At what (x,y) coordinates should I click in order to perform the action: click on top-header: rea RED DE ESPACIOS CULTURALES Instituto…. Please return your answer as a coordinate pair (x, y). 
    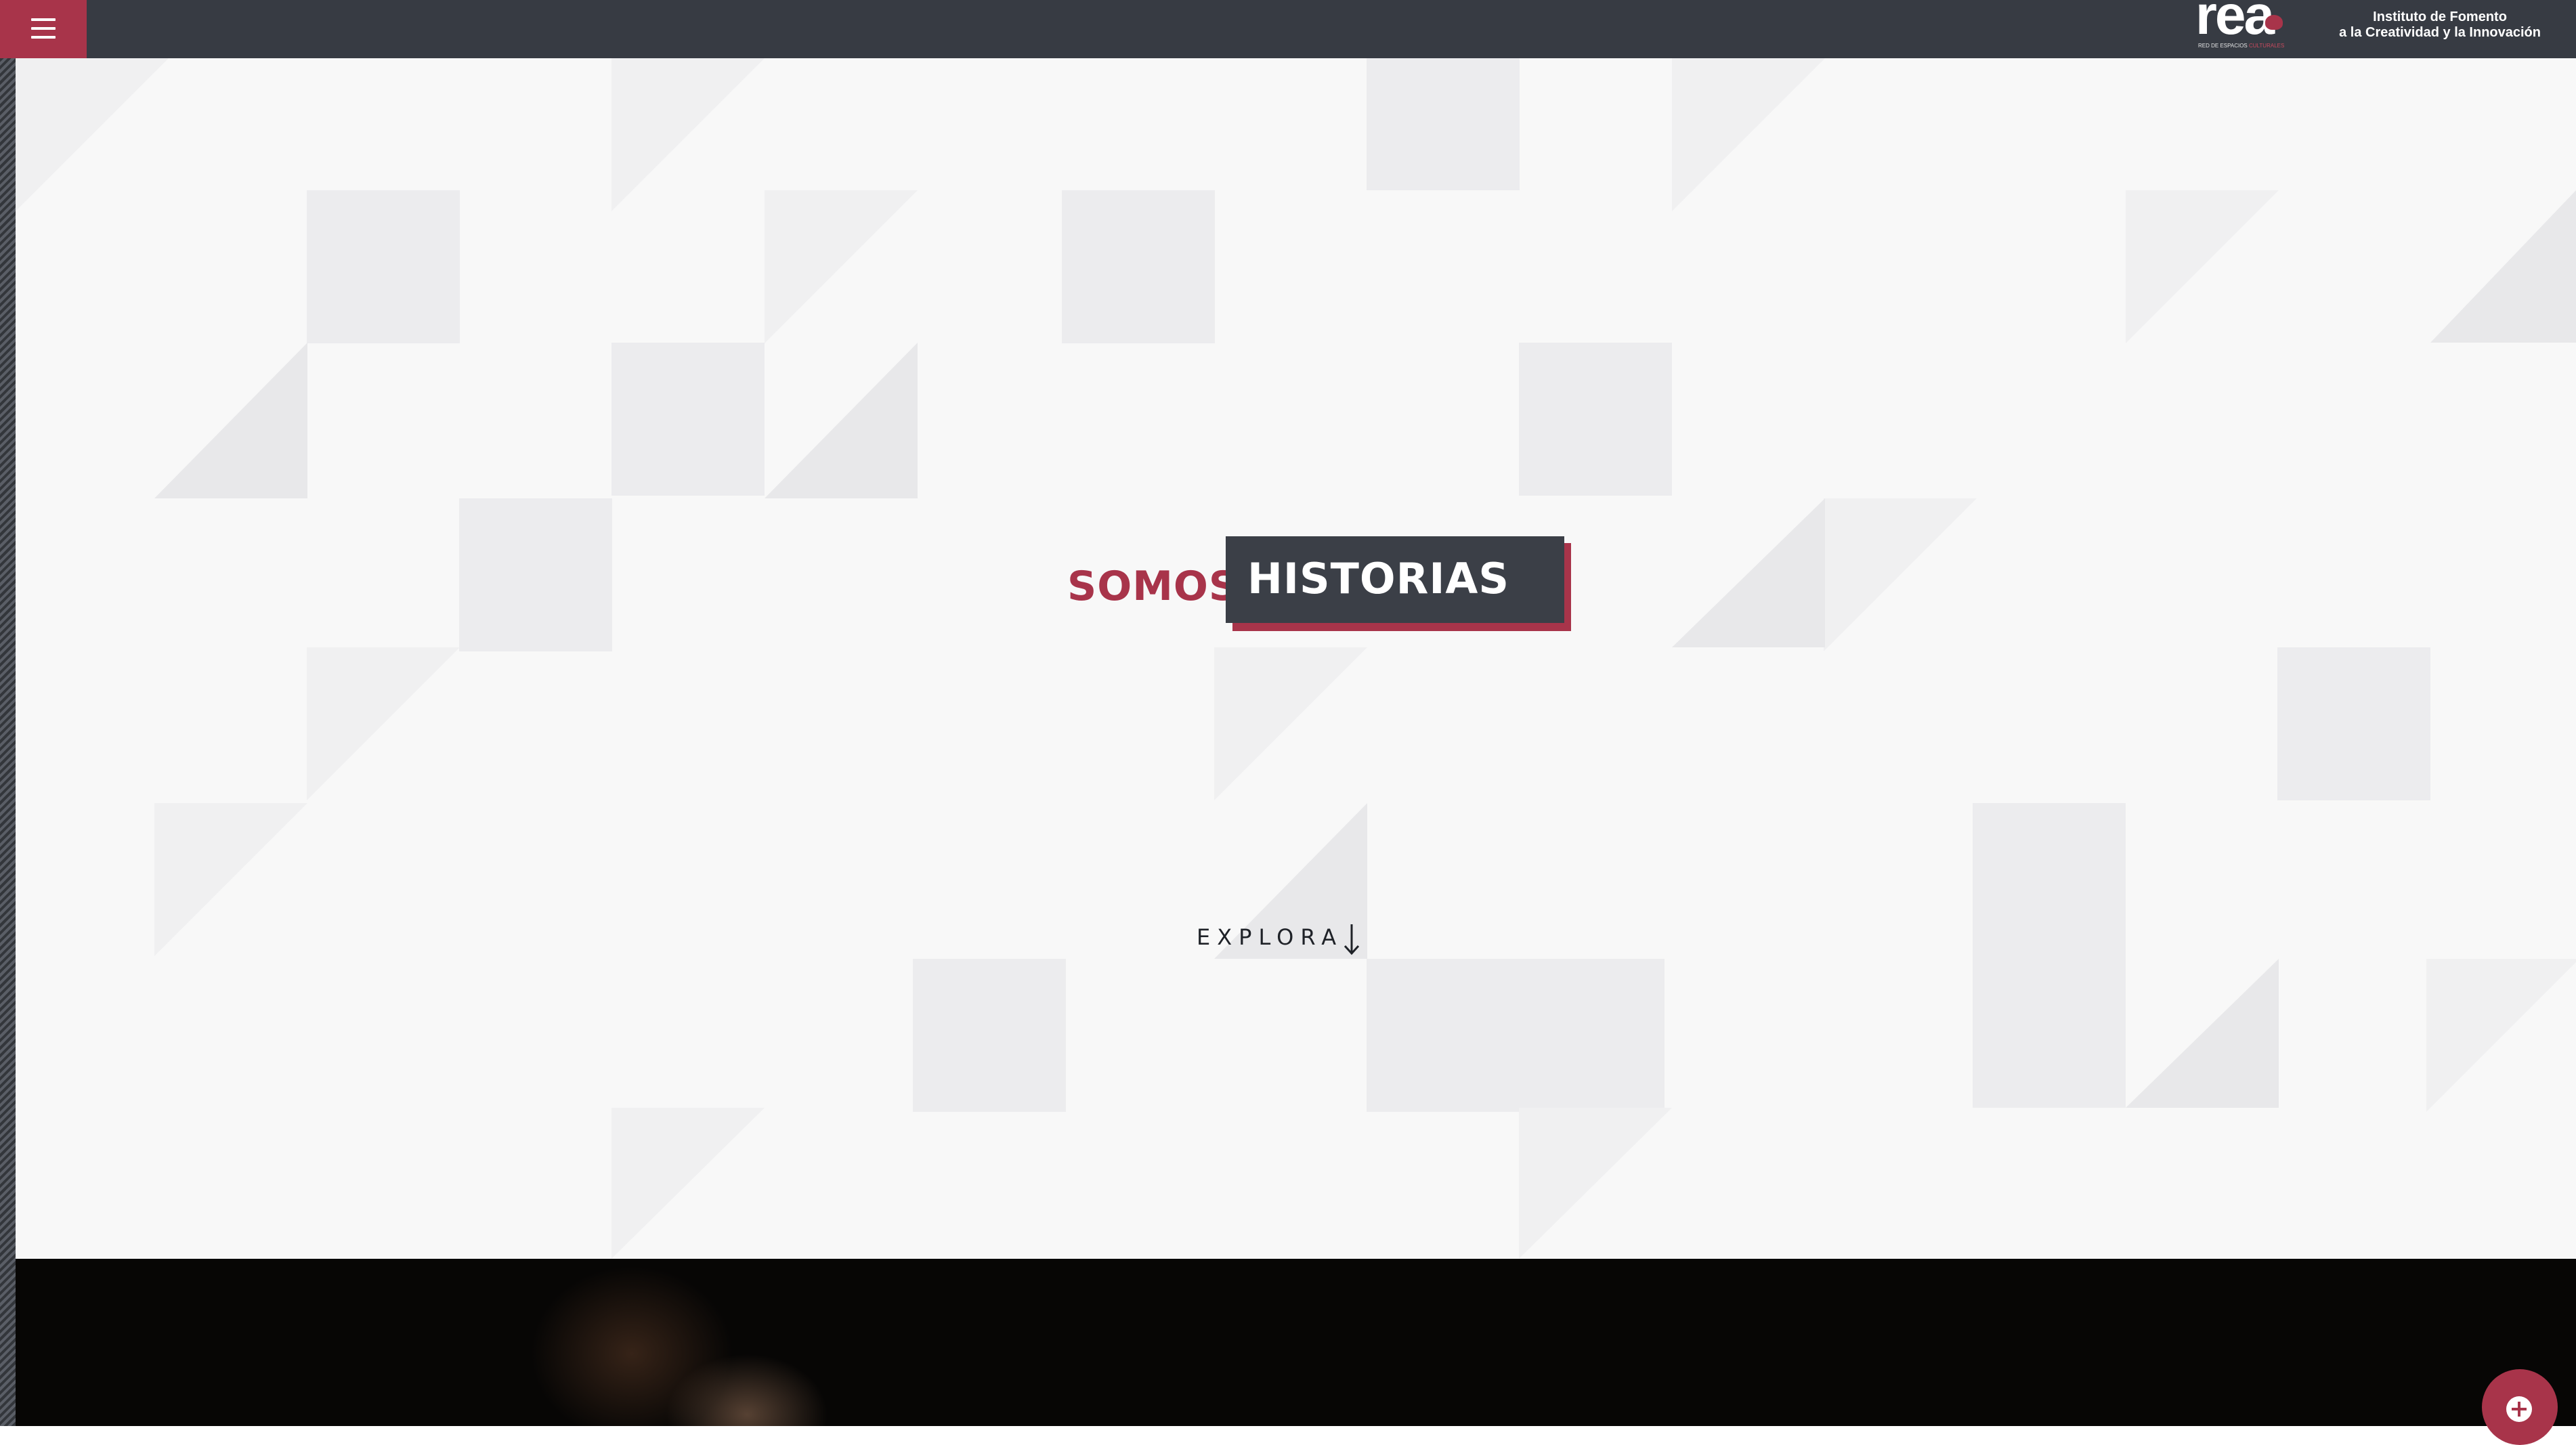
    Looking at the image, I should click on (1288, 29).